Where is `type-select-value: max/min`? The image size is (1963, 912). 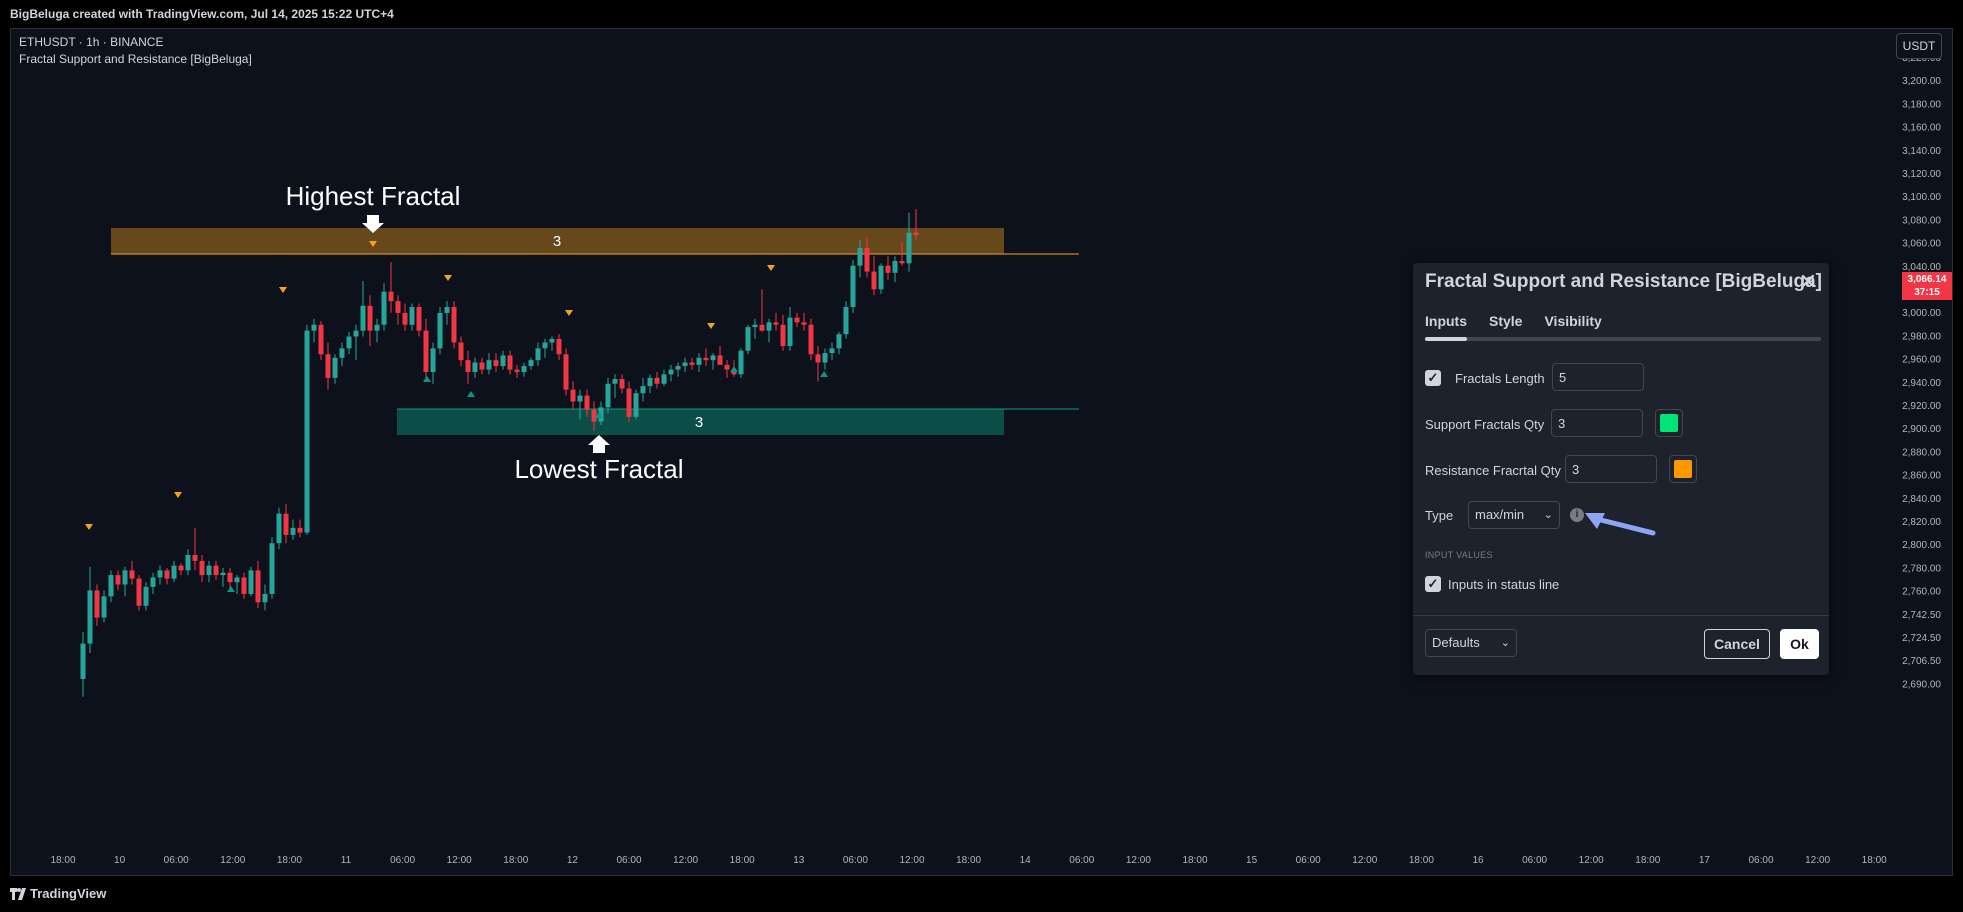
type-select-value: max/min is located at coordinates (1500, 514).